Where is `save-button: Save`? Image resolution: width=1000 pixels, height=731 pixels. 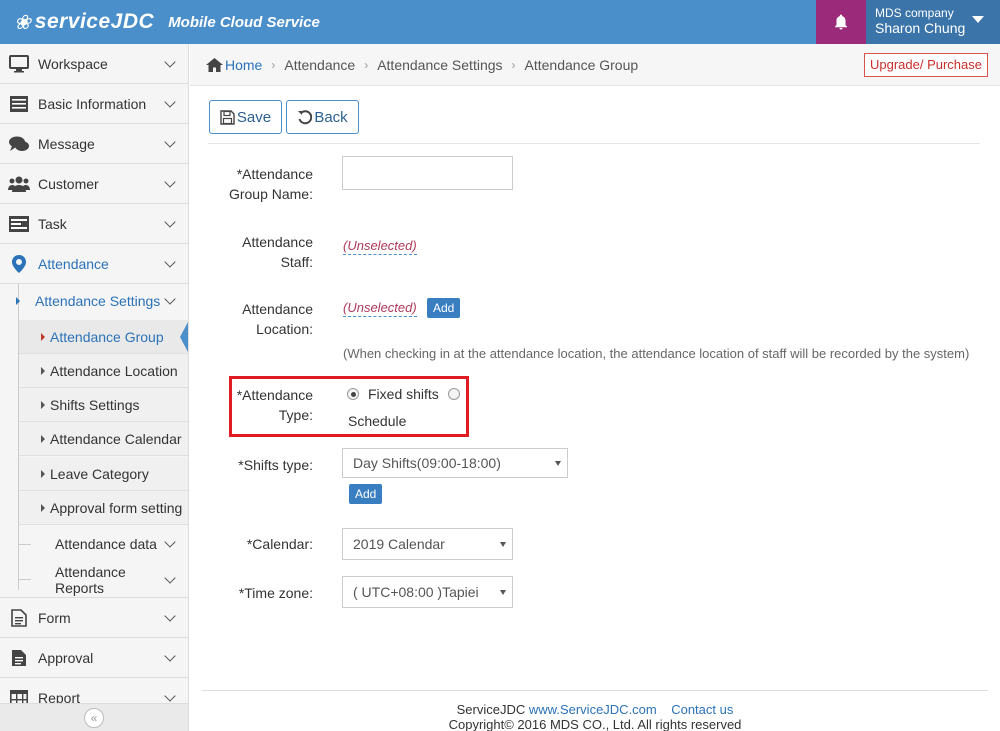 save-button: Save is located at coordinates (245, 117).